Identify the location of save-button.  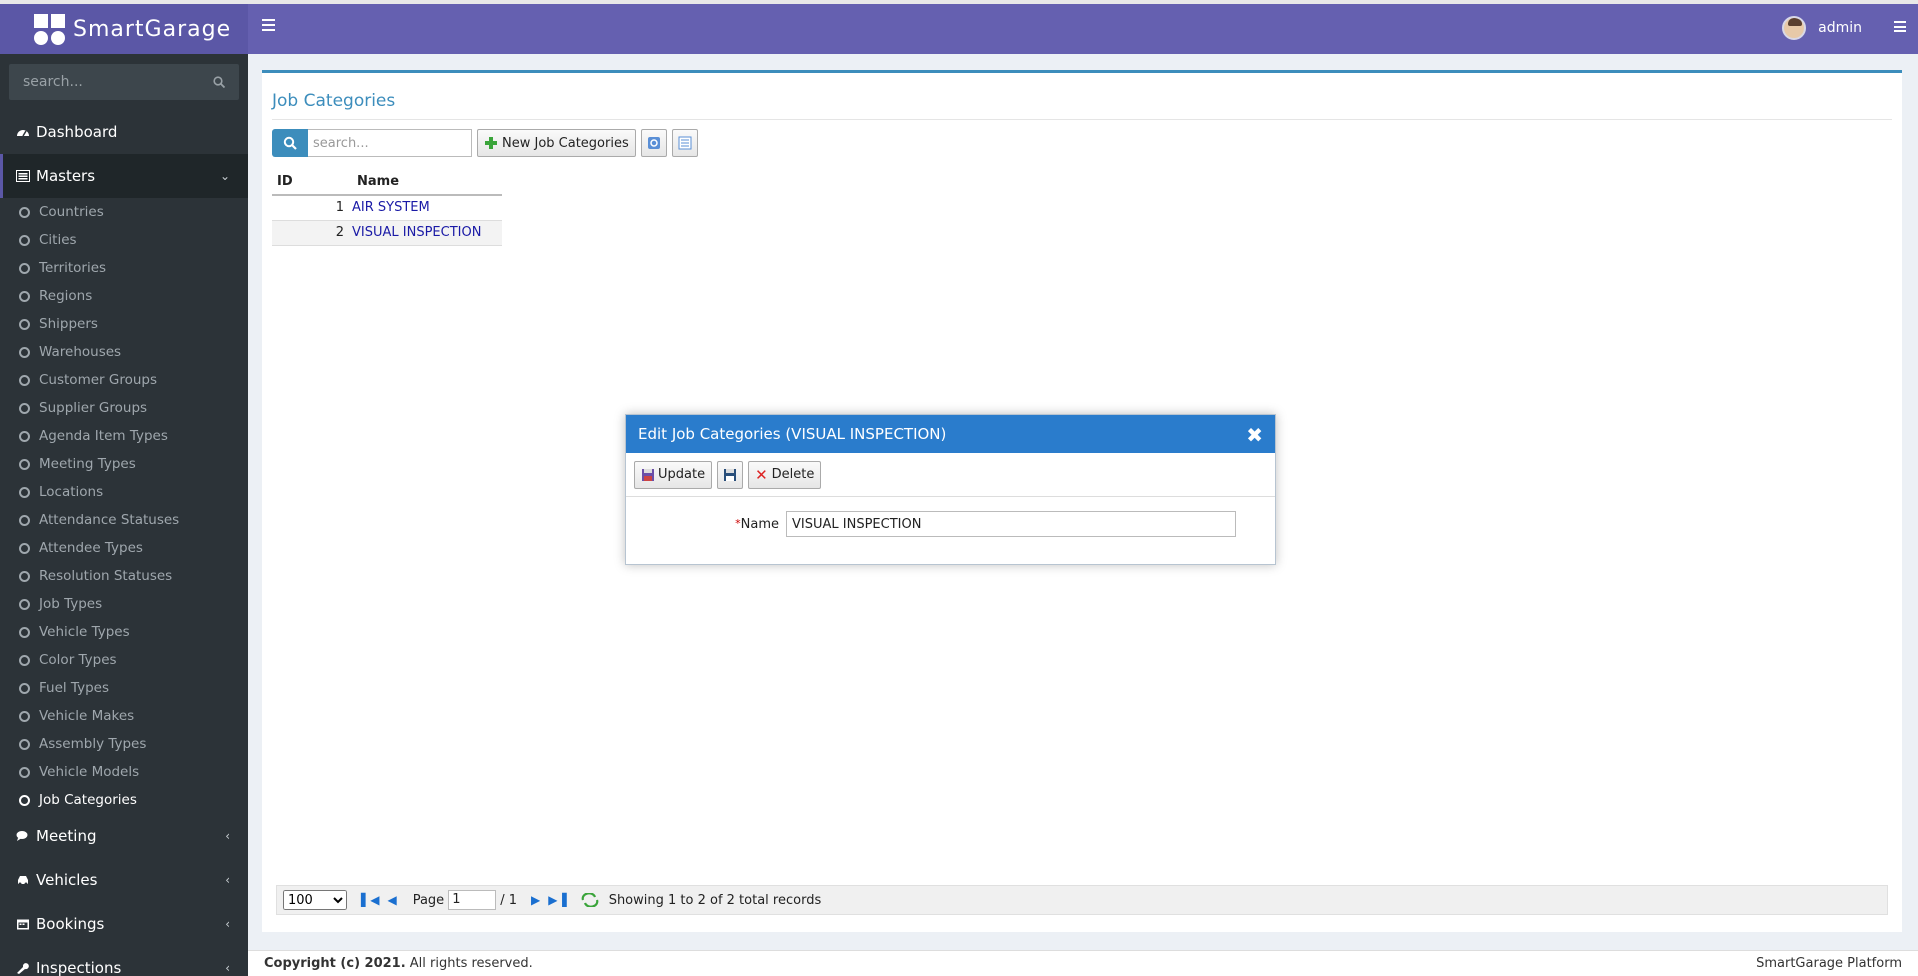
(730, 474).